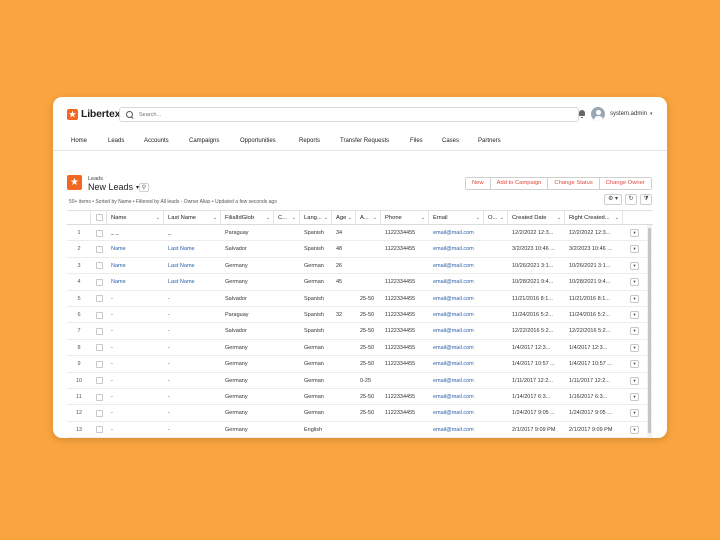 Image resolution: width=720 pixels, height=540 pixels. Describe the element at coordinates (536, 218) in the screenshot. I see `header-created-date: Created Date ⌄` at that location.